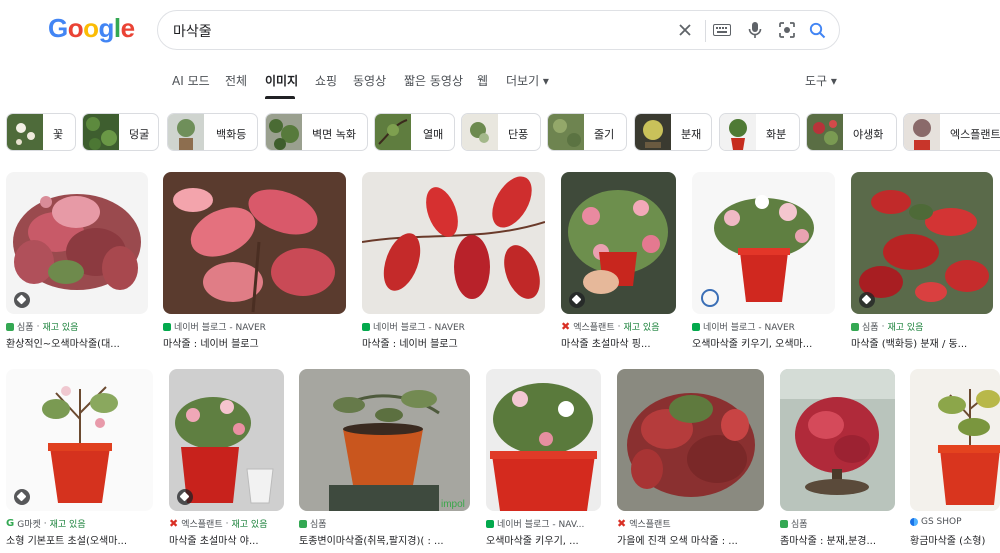 Image resolution: width=1000 pixels, height=553 pixels. I want to click on chip-flower: 꽃, so click(41, 132).